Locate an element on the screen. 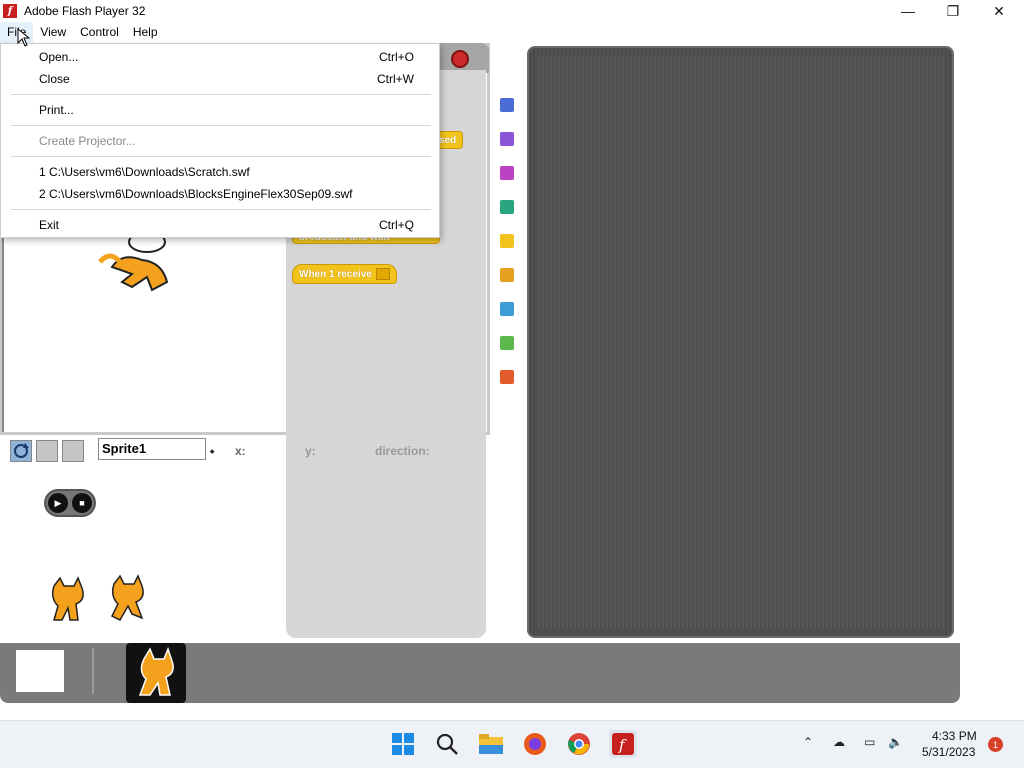 The height and width of the screenshot is (768, 1024). network-icon: ▭ is located at coordinates (869, 742).